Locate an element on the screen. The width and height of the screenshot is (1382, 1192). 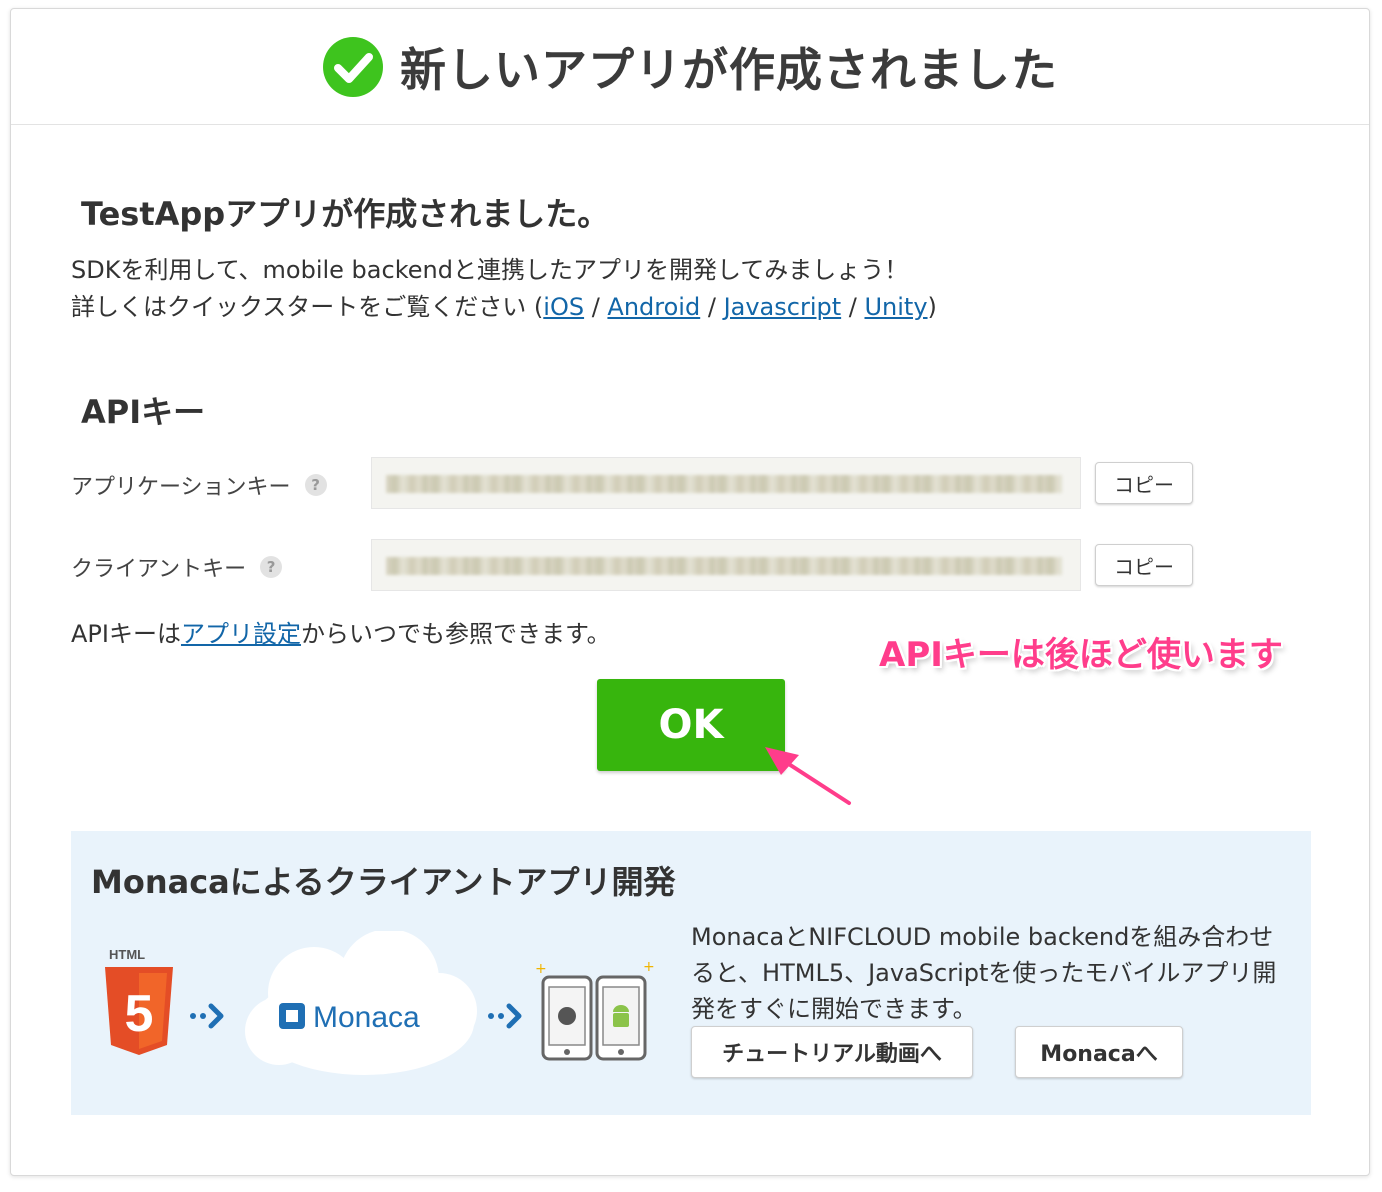
note-text: APIキーは is located at coordinates (126, 634).